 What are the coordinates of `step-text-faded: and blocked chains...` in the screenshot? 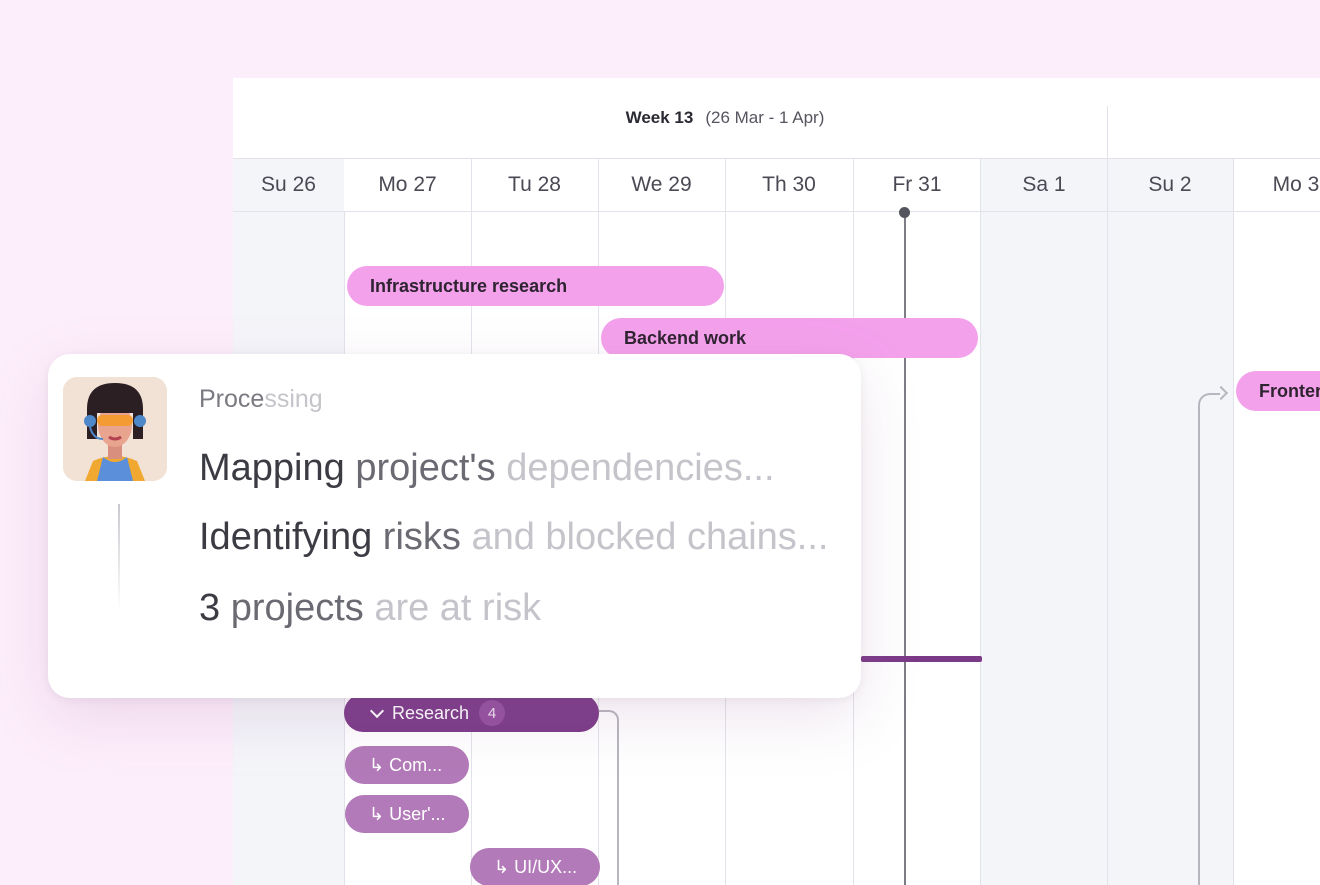 It's located at (644, 537).